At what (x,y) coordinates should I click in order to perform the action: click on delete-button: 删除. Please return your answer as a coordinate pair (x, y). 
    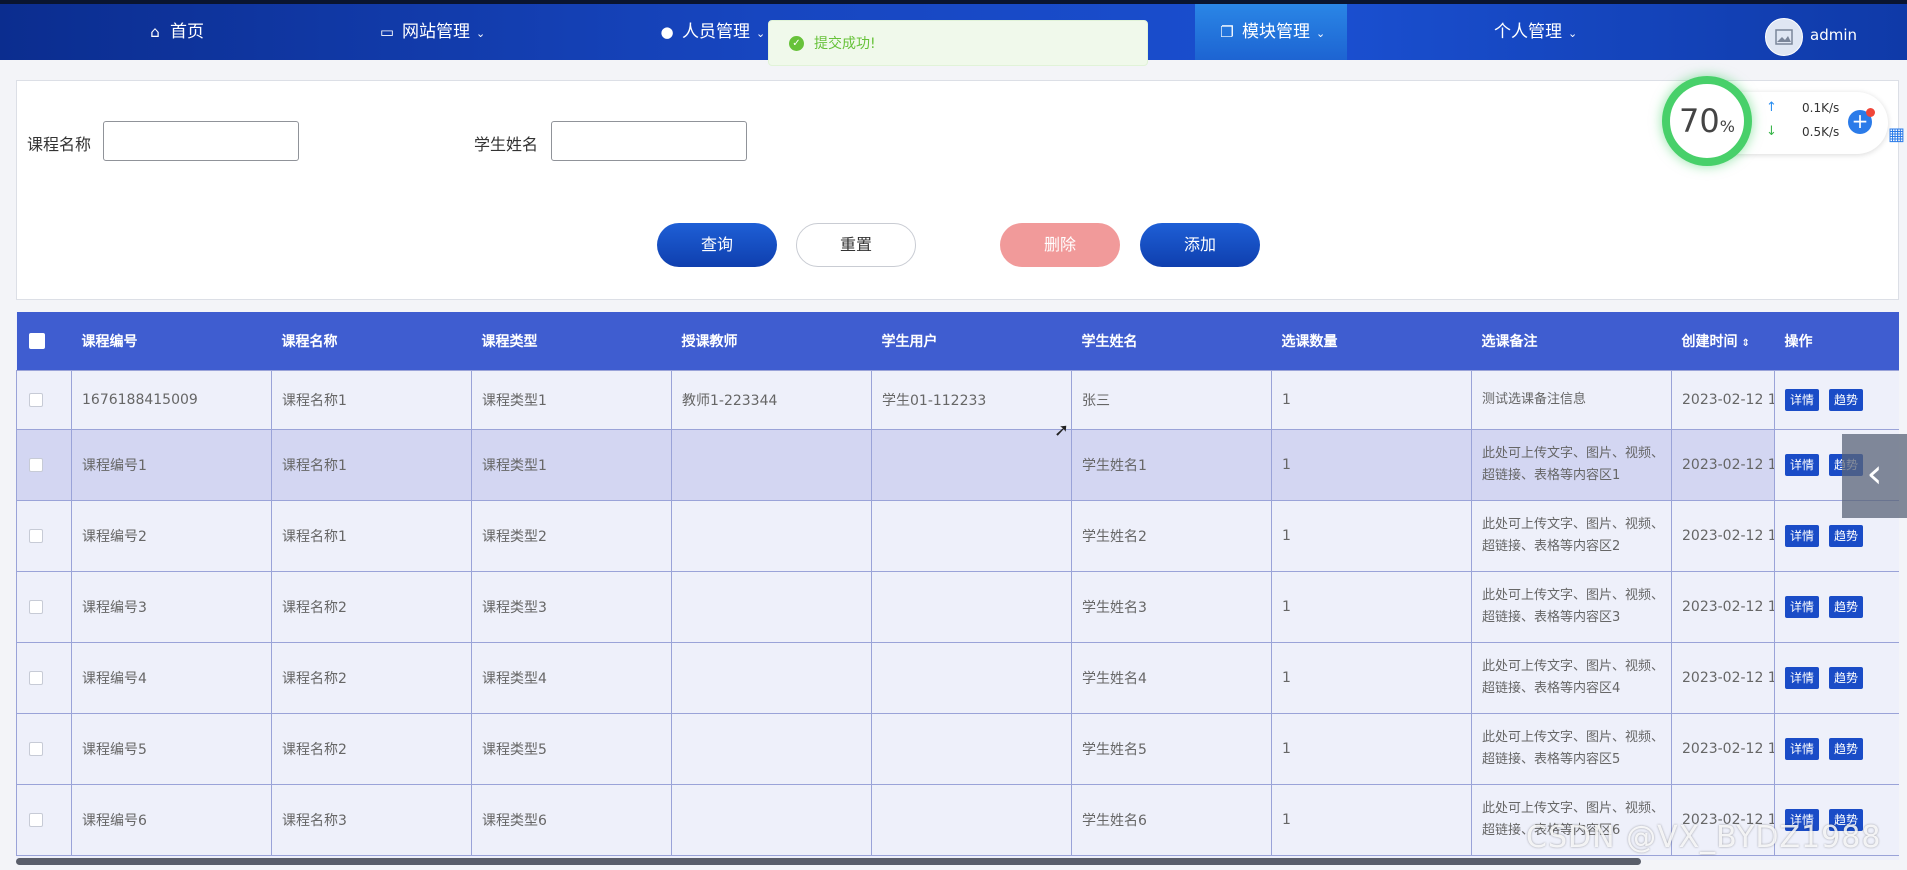
    Looking at the image, I should click on (1060, 245).